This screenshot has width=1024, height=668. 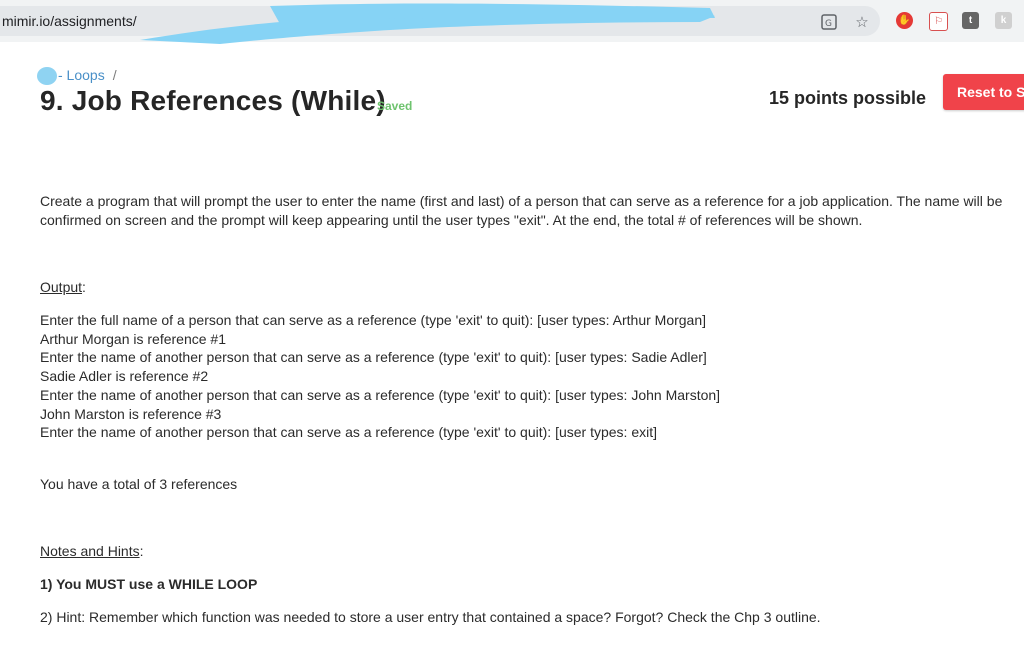 I want to click on browser-toolbar: mimir.io/assignments/ G ☆ ✋ ⚐ t k, so click(x=512, y=22).